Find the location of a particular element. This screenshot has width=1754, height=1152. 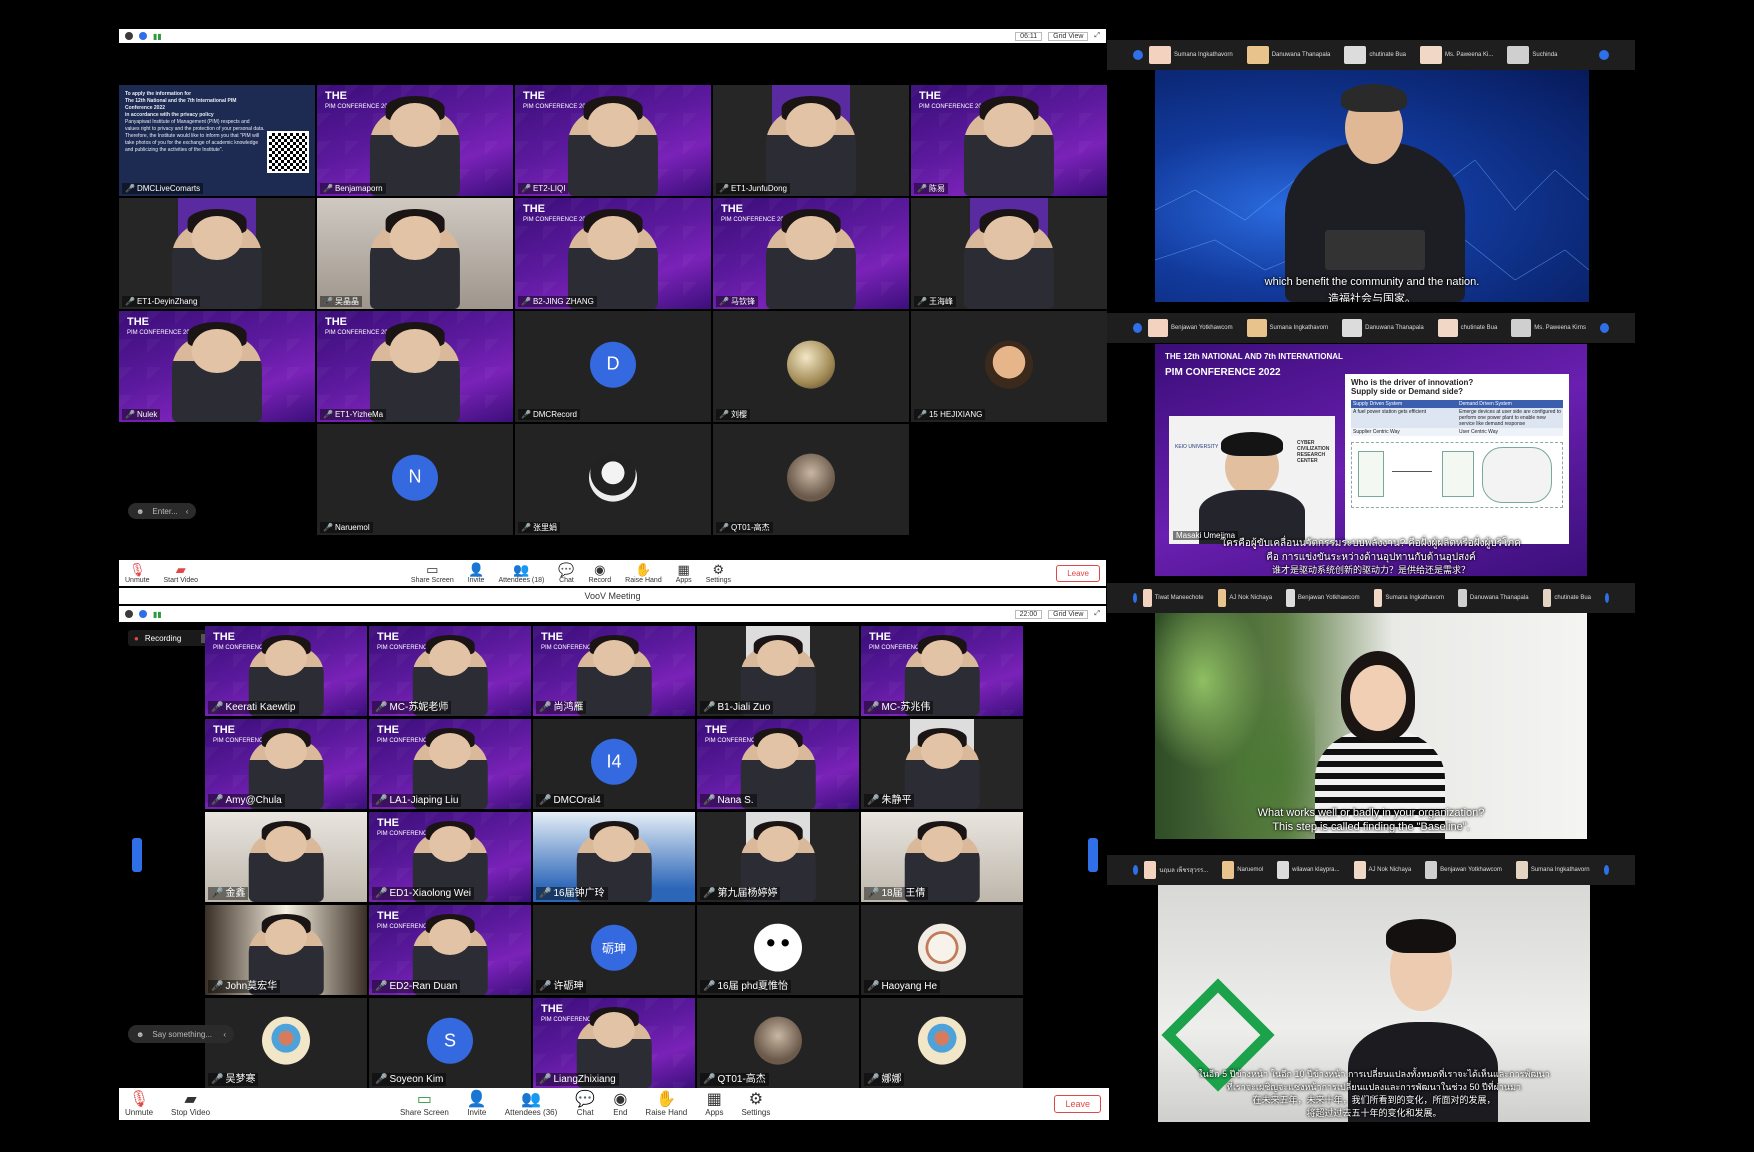

video-tile: THE PIM CONFERENCE 2022 🎤 陈易 is located at coordinates (1009, 140).